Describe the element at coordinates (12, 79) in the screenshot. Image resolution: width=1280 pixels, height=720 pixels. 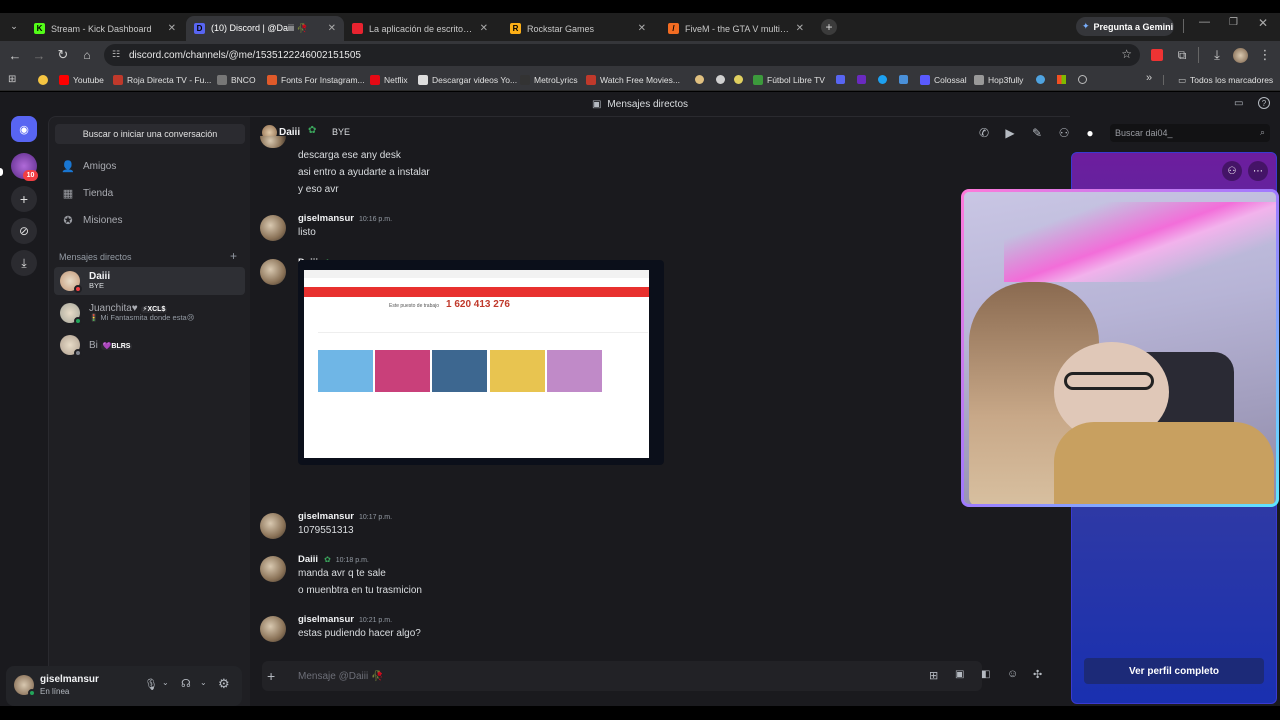
I see `apps-grid-icon: ⊞` at that location.